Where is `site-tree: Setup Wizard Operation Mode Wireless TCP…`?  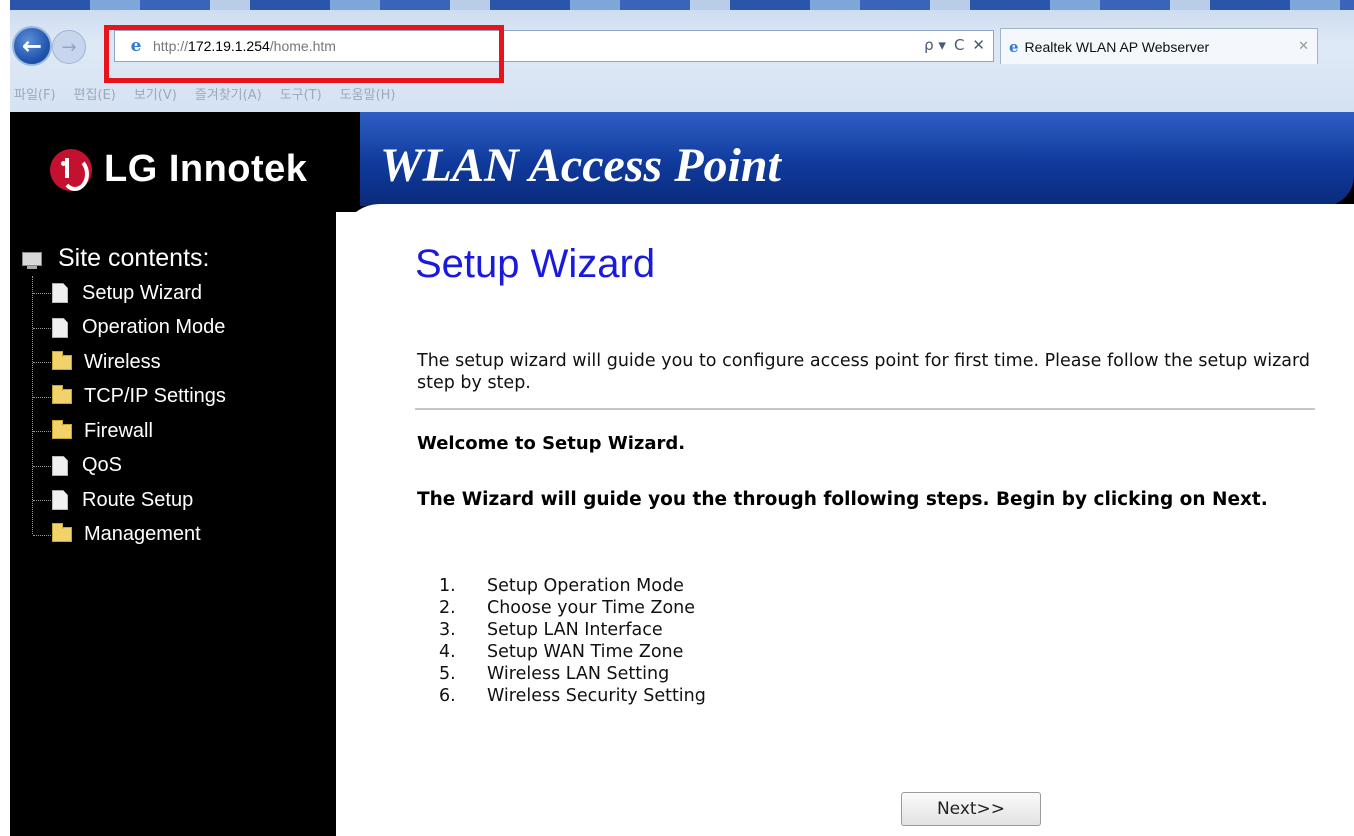 site-tree: Setup Wizard Operation Mode Wireless TCP… is located at coordinates (125, 414).